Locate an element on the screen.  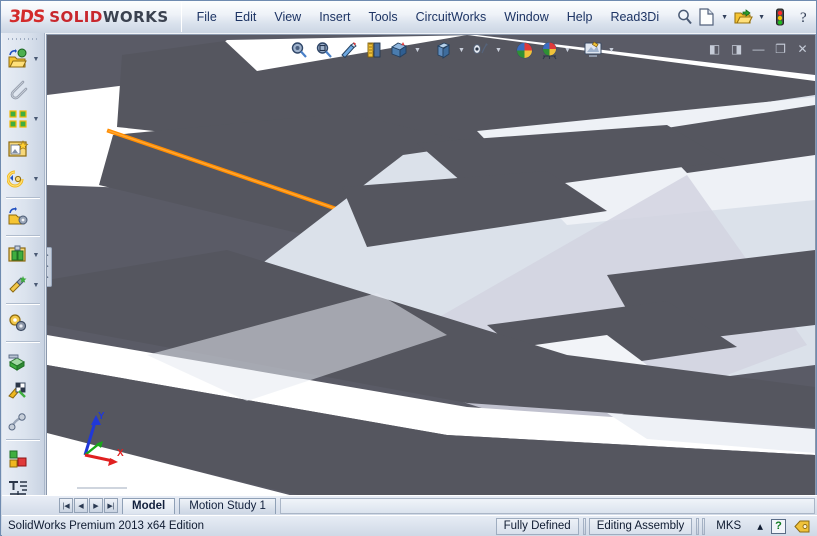
previous-tab-button: ◀ is located at coordinates (81, 505).